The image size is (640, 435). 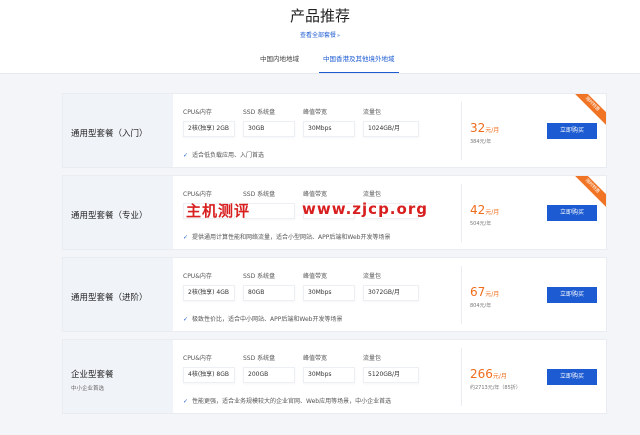 I want to click on plan-name: 通用型套餐（专业）, so click(x=109, y=216).